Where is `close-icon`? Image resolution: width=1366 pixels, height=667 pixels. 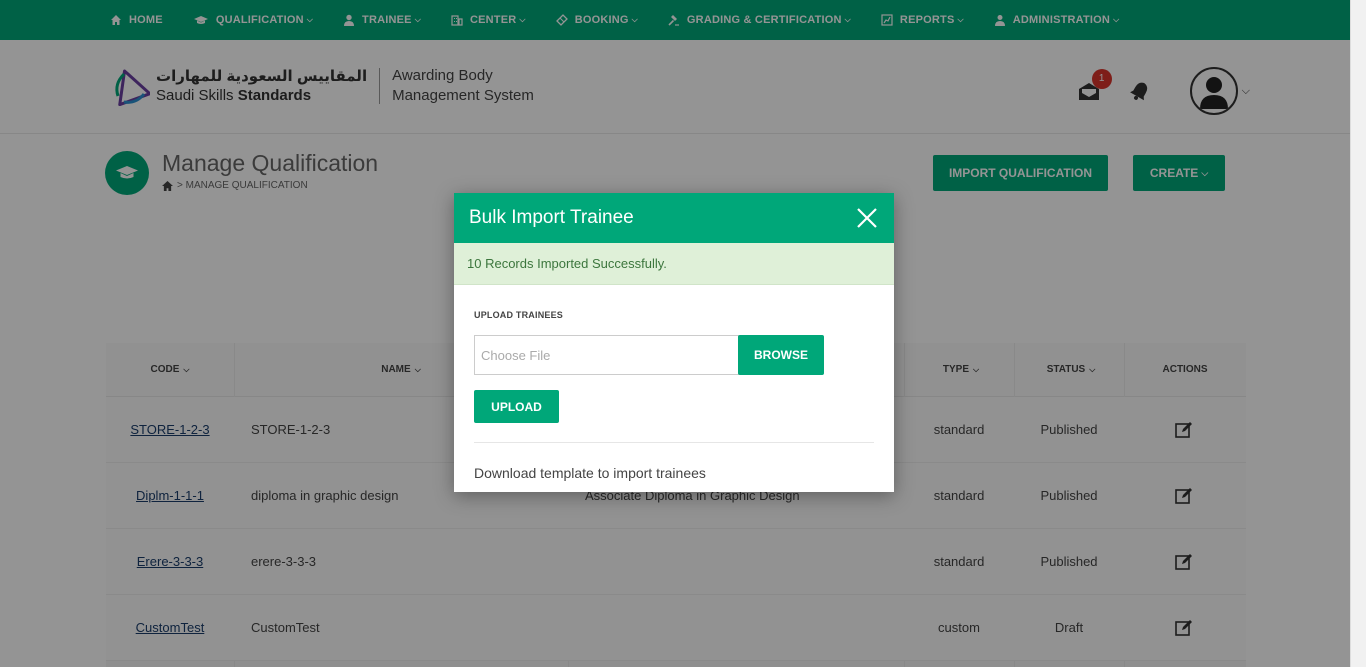 close-icon is located at coordinates (867, 218).